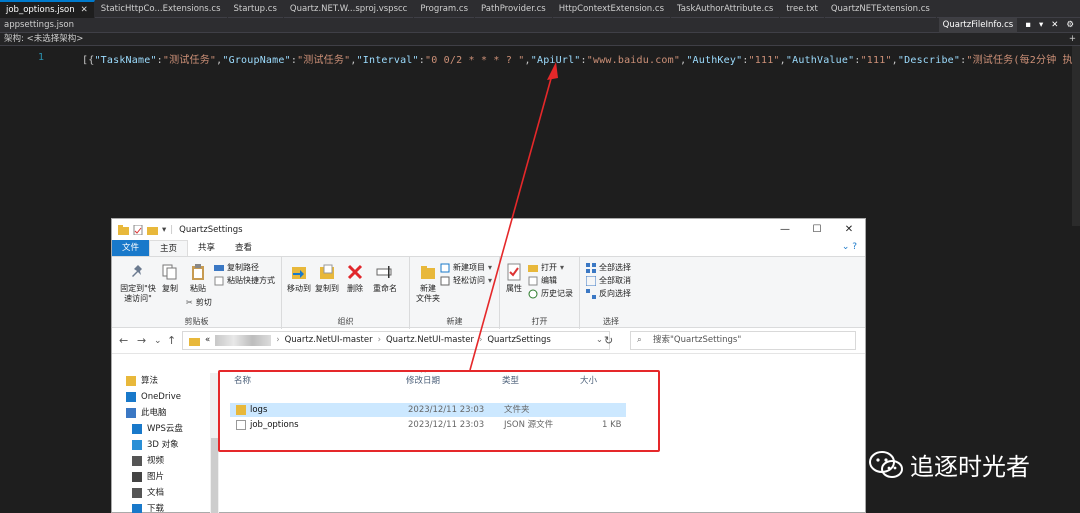  I want to click on copy-button: 复制, so click(170, 278).